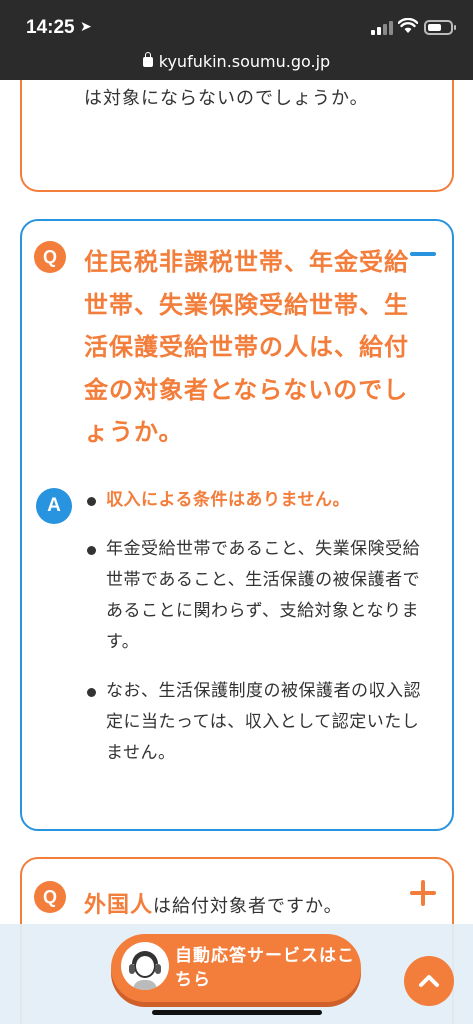 The width and height of the screenshot is (473, 1024). I want to click on question-rest: は給付対象者ですか。, so click(248, 906).